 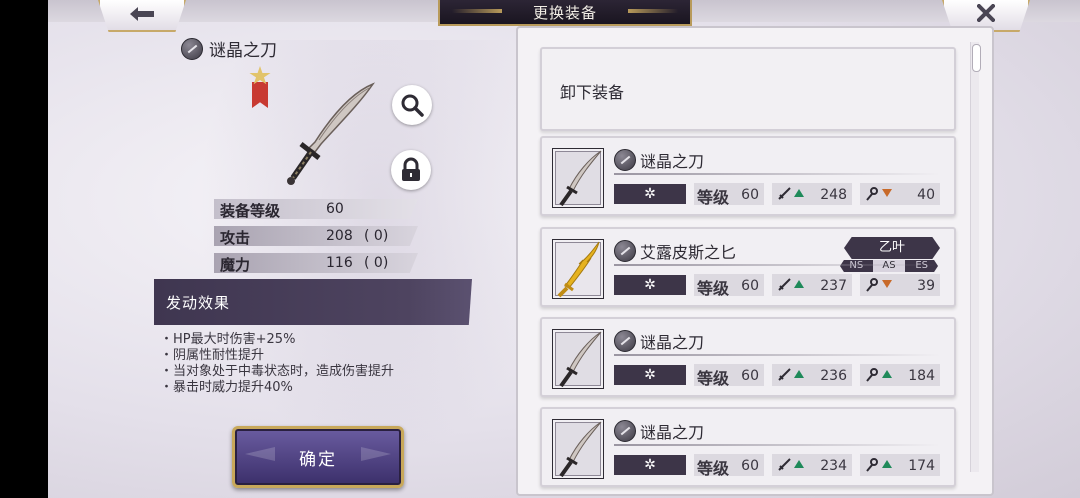 I want to click on search-button, so click(x=412, y=105).